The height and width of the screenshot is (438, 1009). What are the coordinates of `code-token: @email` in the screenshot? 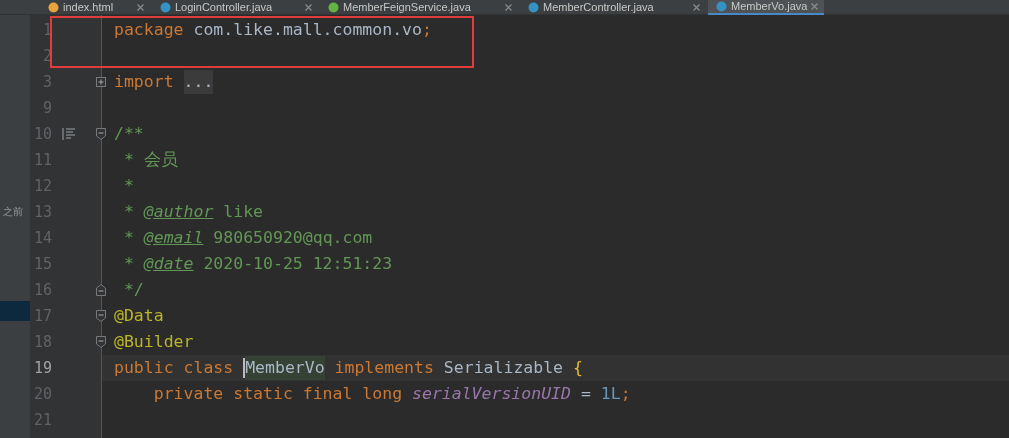 It's located at (173, 237).